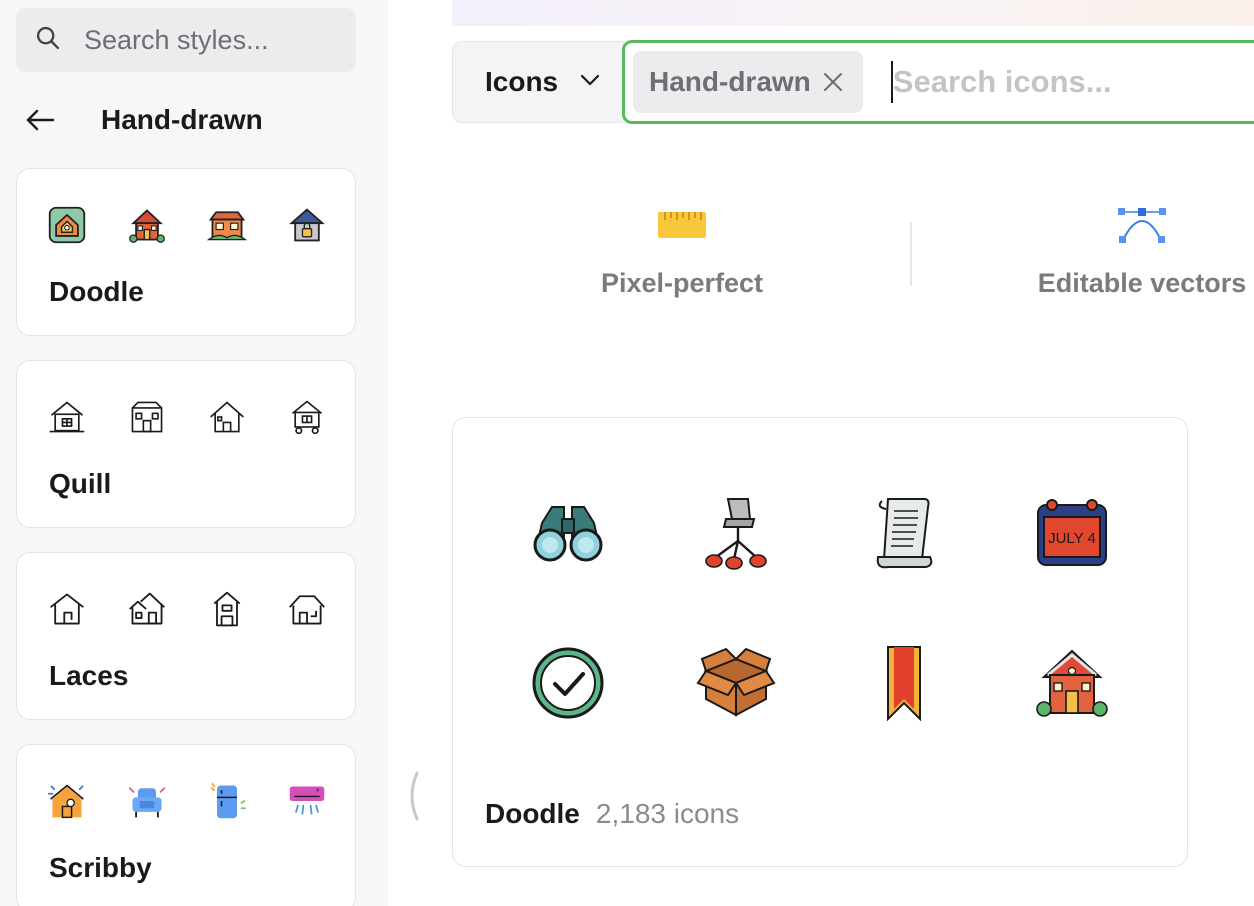 This screenshot has height=906, width=1254. I want to click on style-card-laces: Laces, so click(186, 636).